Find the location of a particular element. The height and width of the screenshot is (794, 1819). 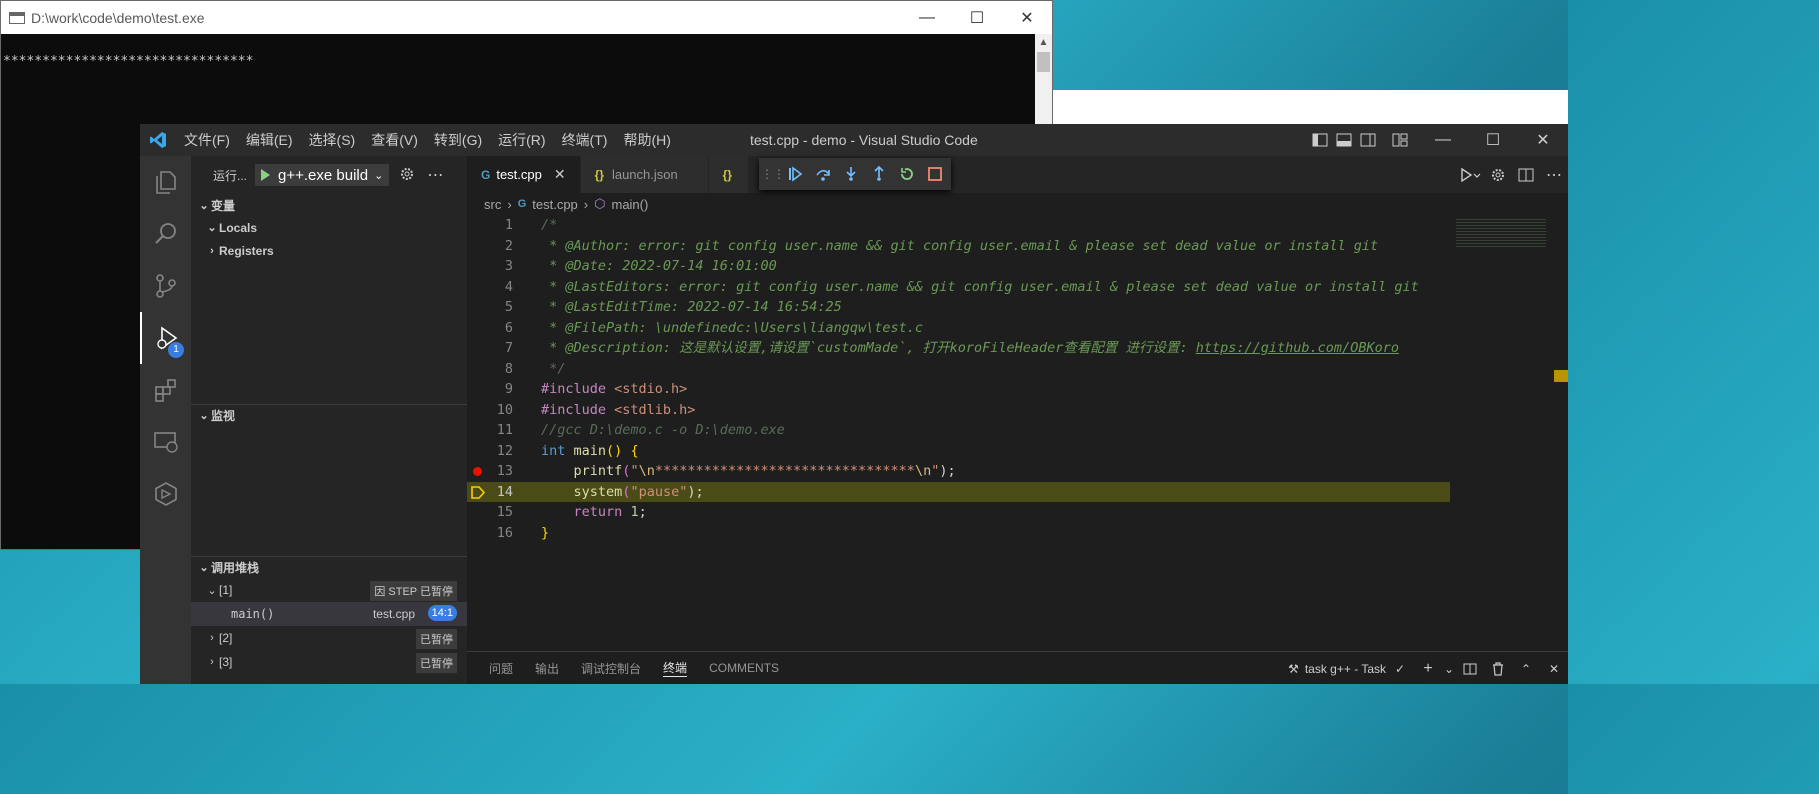

number: 1 is located at coordinates (634, 512).